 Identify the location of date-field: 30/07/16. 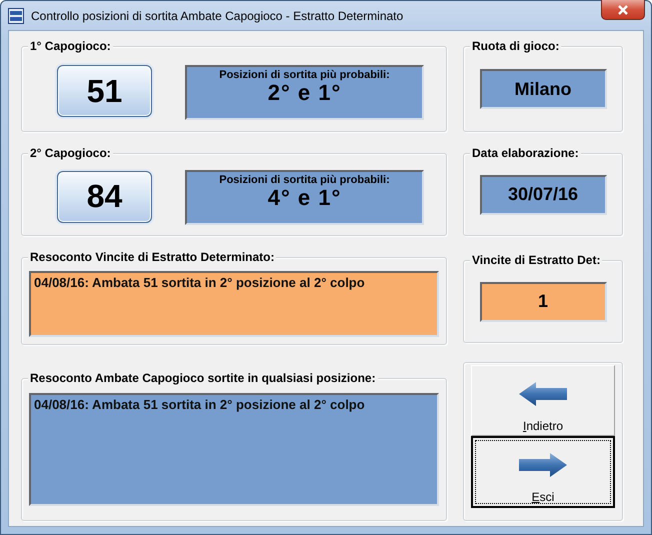
(543, 194).